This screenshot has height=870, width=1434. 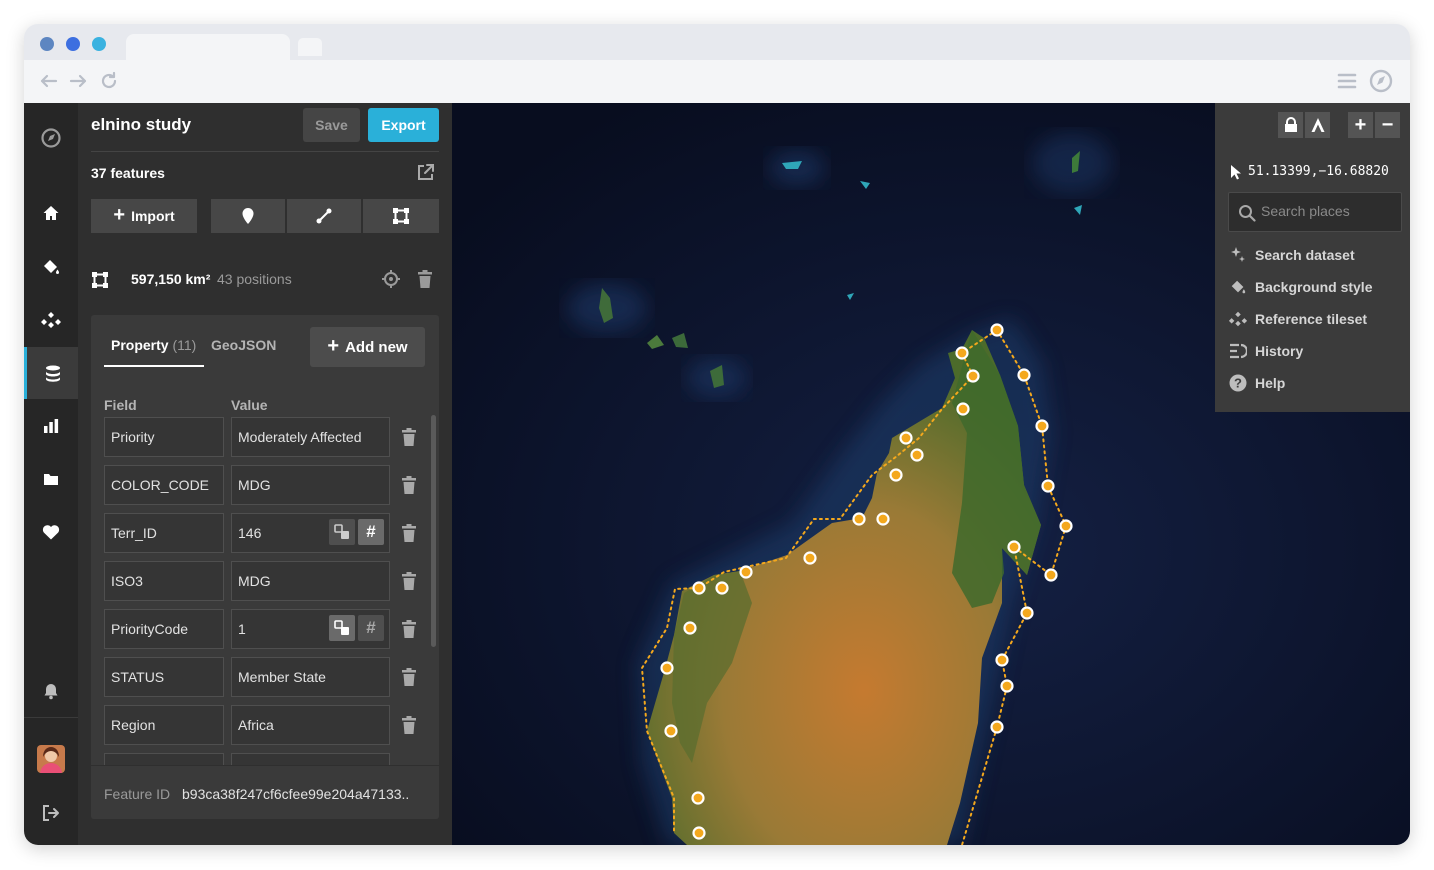 What do you see at coordinates (141, 125) in the screenshot?
I see `dataset-title: elnino study` at bounding box center [141, 125].